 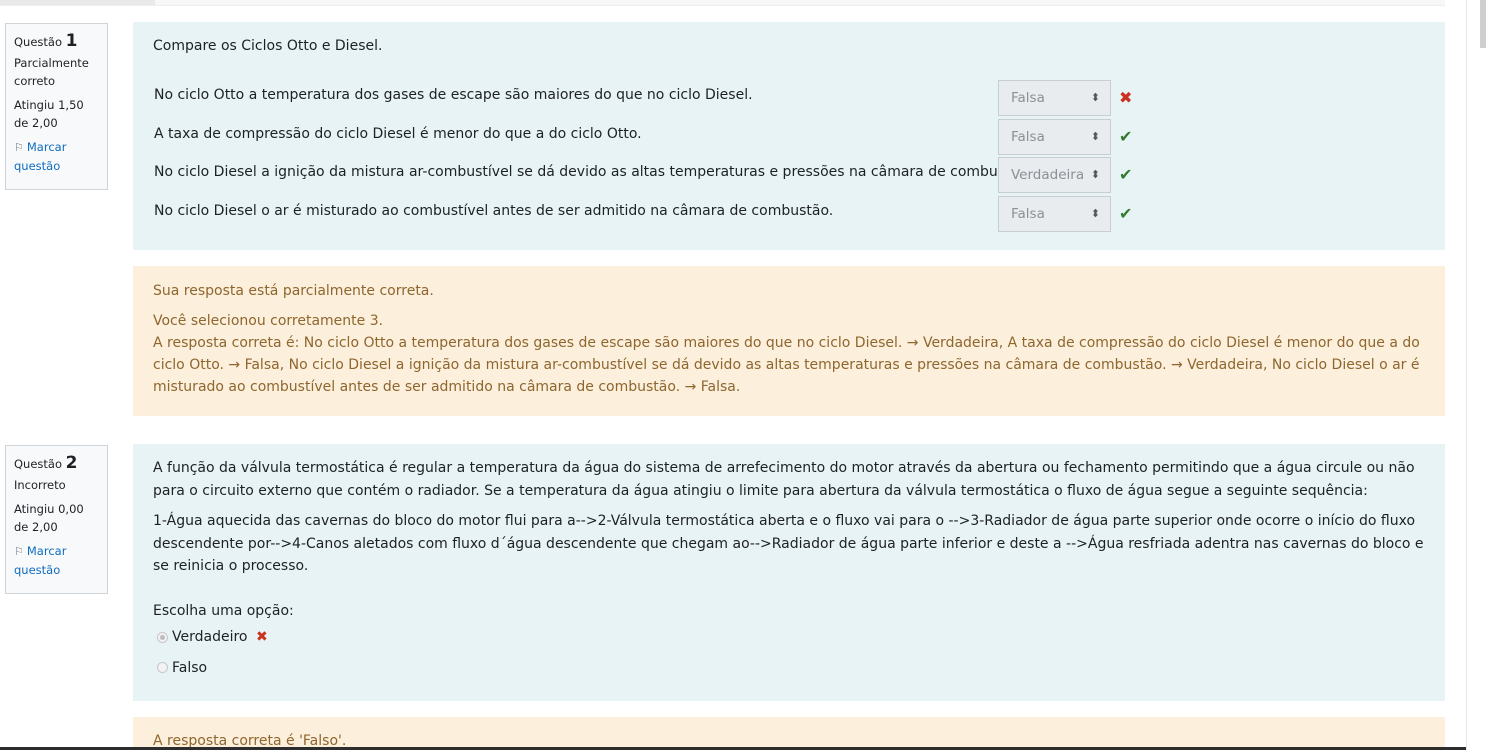 I want to click on question-grade: Atingiu 0,00 de 2,00, so click(x=49, y=518).